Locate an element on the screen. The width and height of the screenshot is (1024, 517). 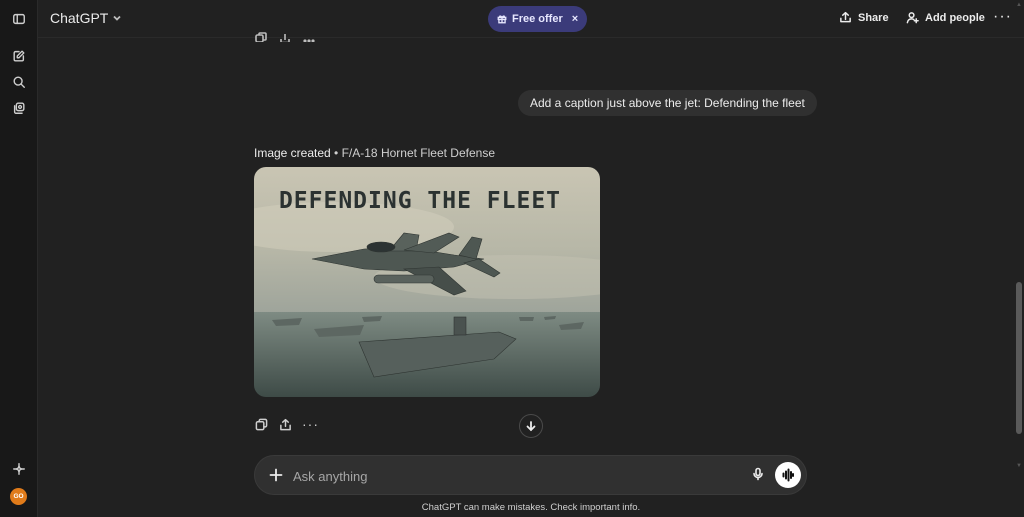
dictate-button is located at coordinates (759, 475).